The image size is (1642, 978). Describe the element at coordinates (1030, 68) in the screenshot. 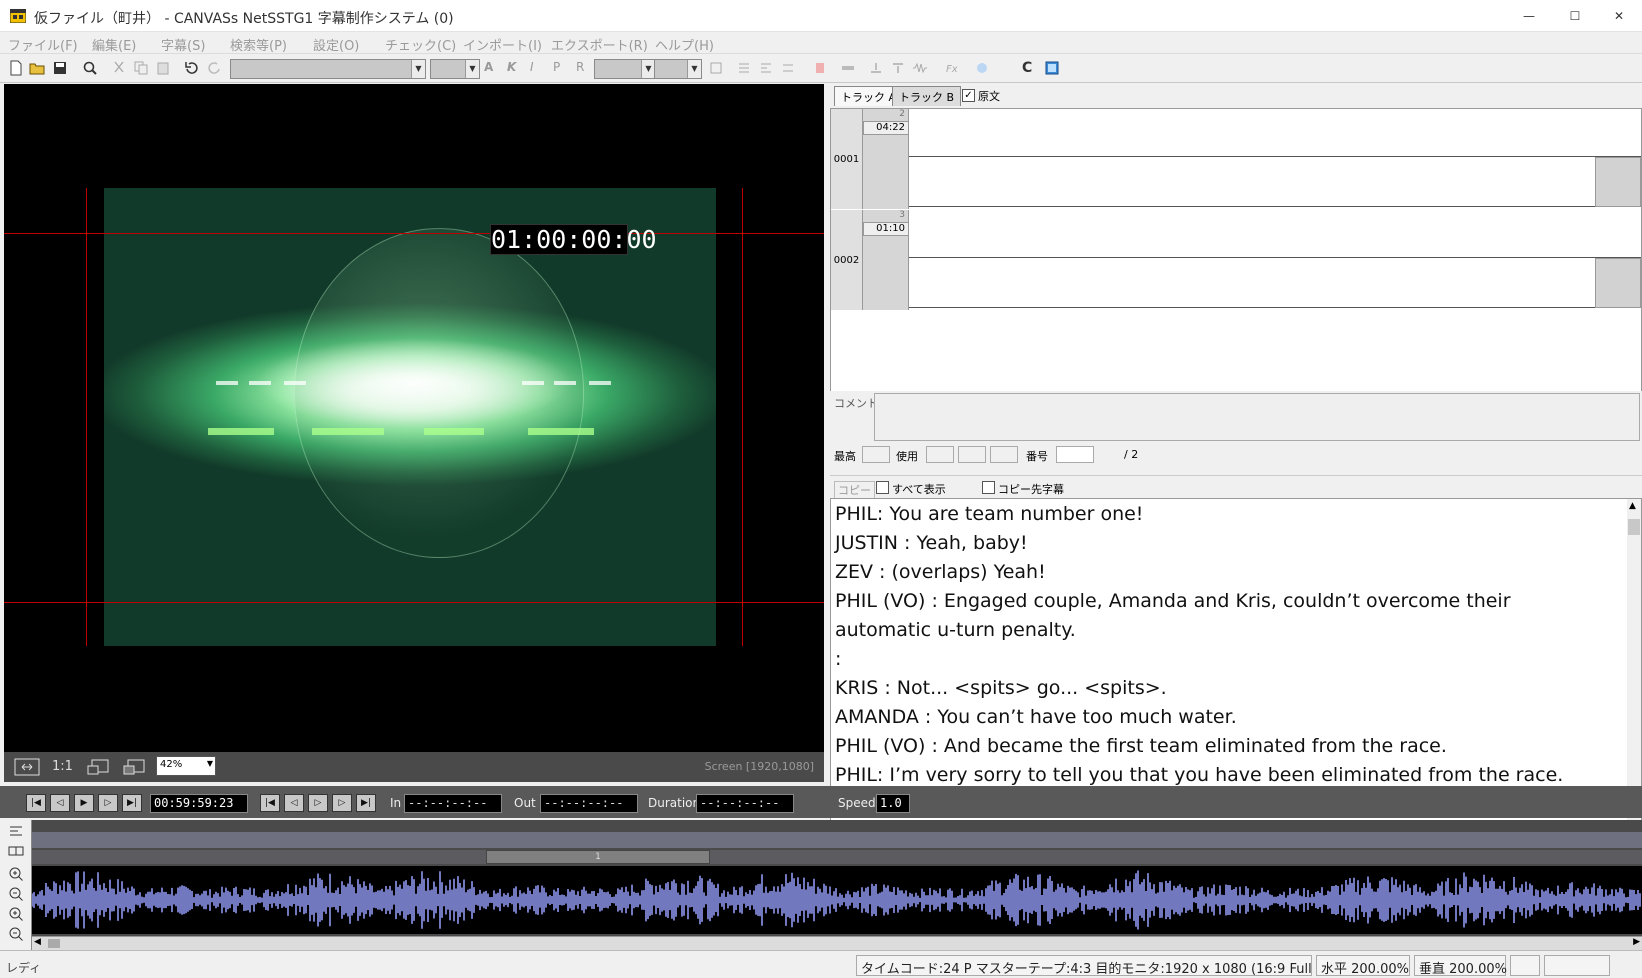

I see `c-button: C` at that location.